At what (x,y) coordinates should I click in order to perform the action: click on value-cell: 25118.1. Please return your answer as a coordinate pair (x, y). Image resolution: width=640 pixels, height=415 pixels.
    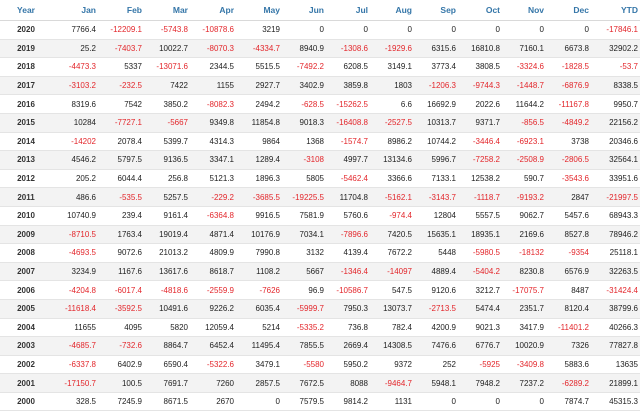
    Looking at the image, I should click on (615, 253).